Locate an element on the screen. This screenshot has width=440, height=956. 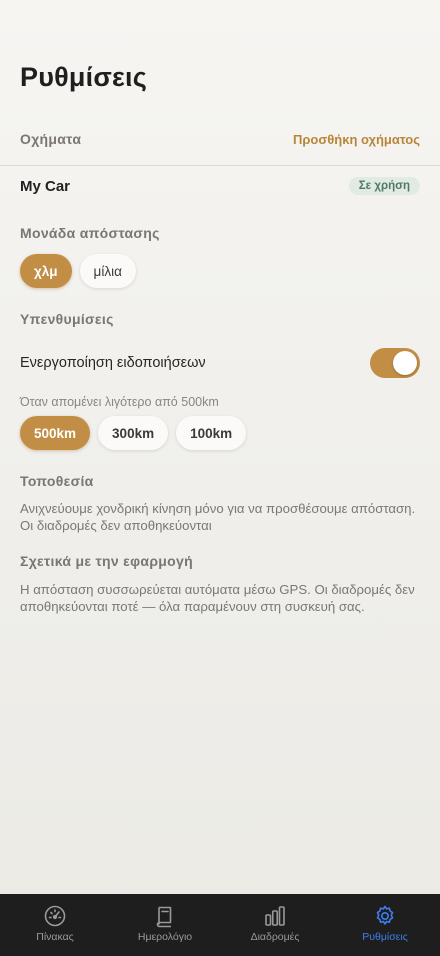
location-header: Τοποθεσία is located at coordinates (220, 481).